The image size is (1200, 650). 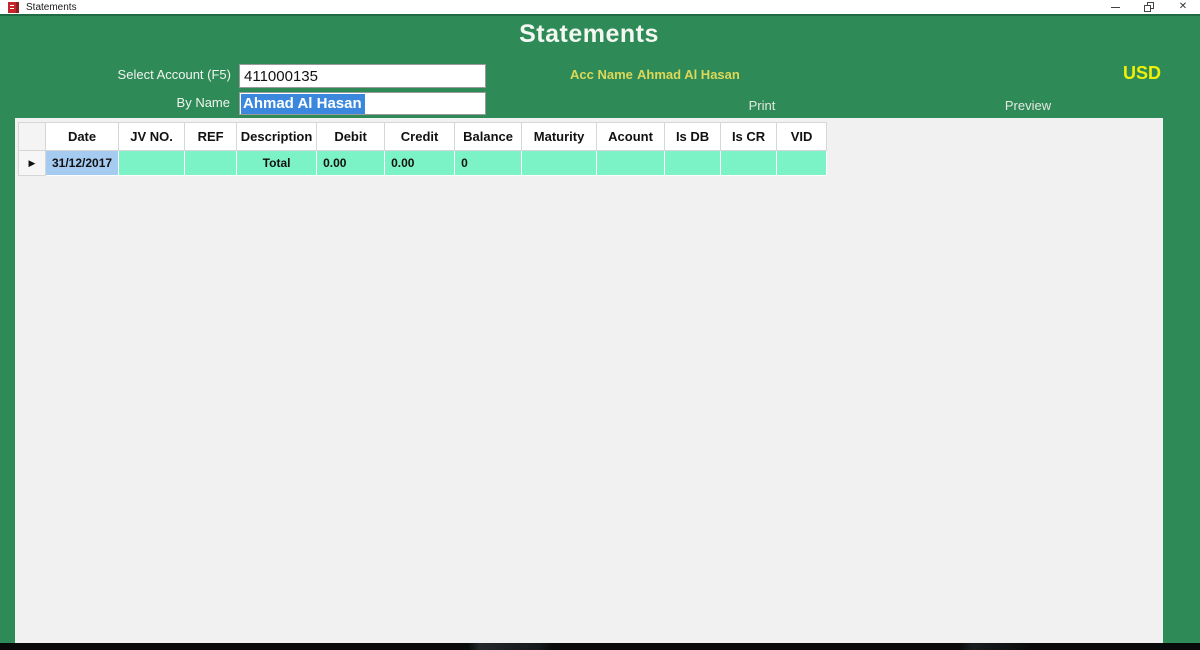 What do you see at coordinates (693, 136) in the screenshot?
I see `column-header-is-db: Is DB` at bounding box center [693, 136].